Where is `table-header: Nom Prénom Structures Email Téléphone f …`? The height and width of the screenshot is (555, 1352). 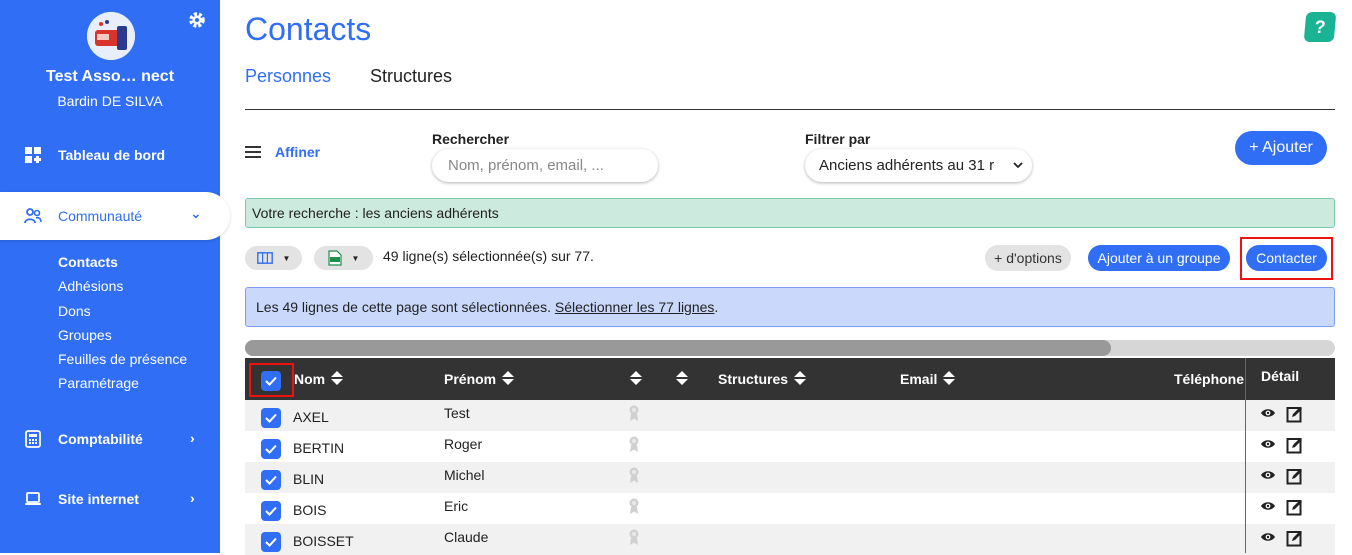
table-header: Nom Prénom Structures Email Téléphone f … is located at coordinates (790, 379).